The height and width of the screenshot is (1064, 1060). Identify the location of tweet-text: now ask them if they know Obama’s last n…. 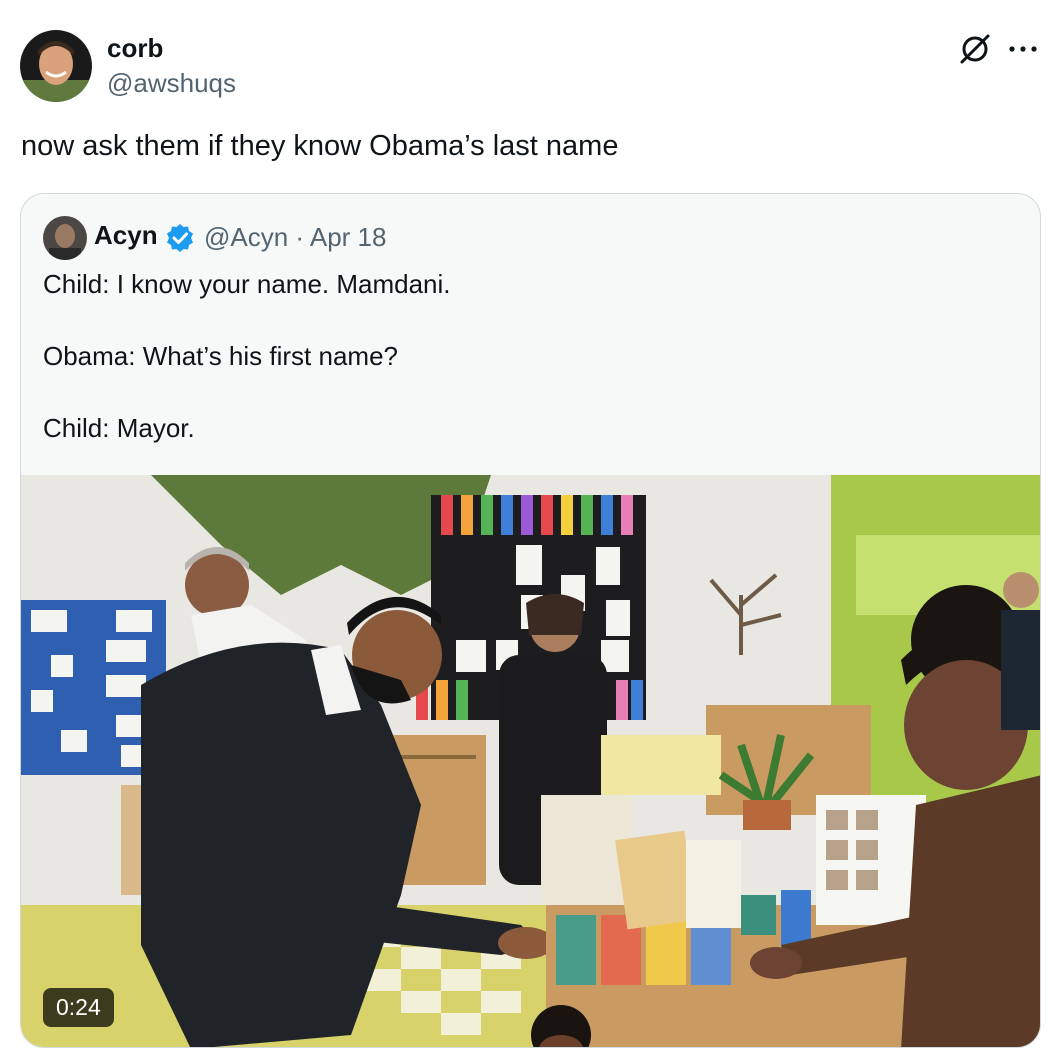
(320, 146).